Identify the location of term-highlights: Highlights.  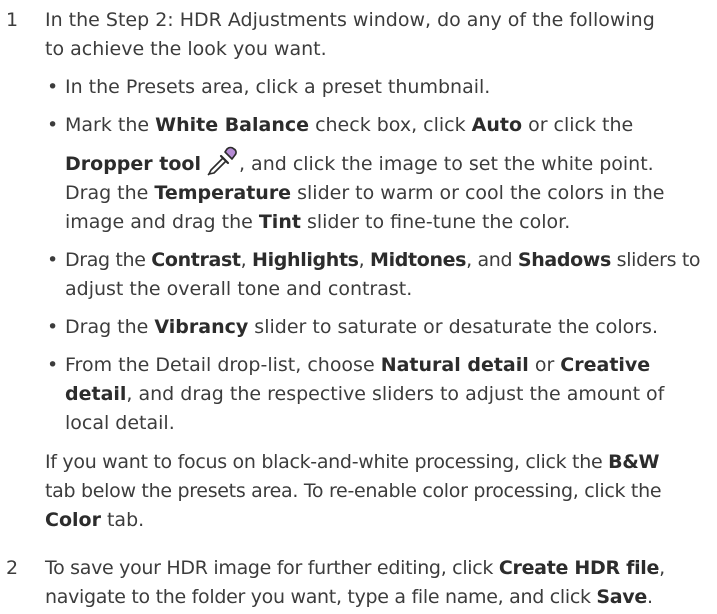
(305, 260).